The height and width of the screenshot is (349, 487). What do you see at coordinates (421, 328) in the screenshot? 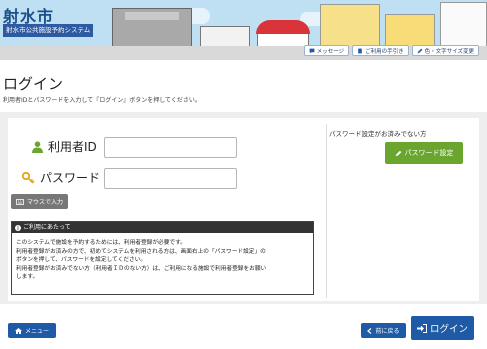
I see `sign-in-icon` at bounding box center [421, 328].